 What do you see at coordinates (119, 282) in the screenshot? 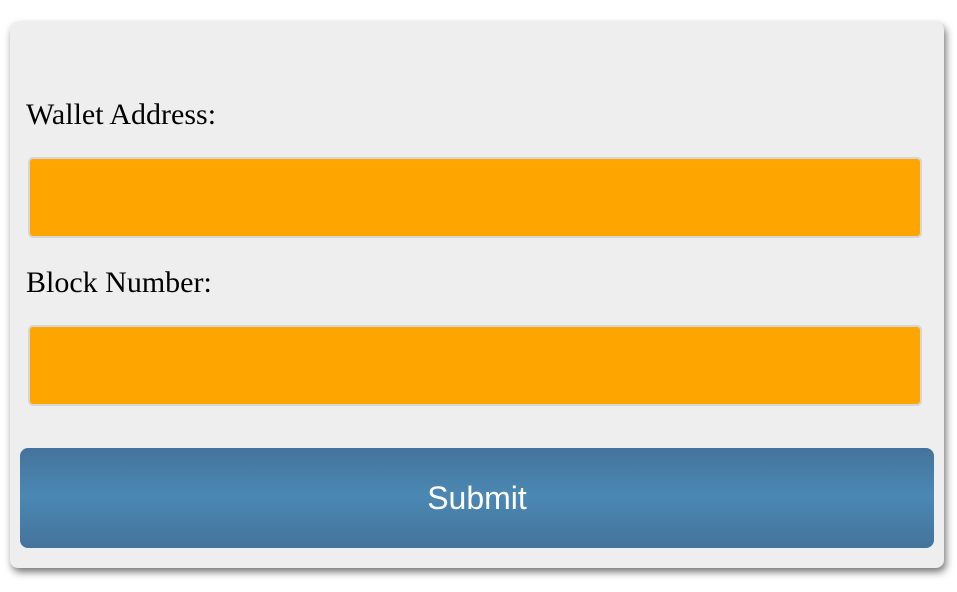
I see `block-number-label: Block Number:` at bounding box center [119, 282].